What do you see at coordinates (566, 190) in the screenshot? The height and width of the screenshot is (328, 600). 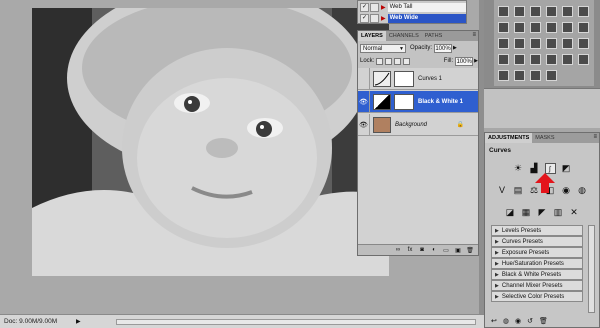 I see `photo-filter-icon: ◉` at bounding box center [566, 190].